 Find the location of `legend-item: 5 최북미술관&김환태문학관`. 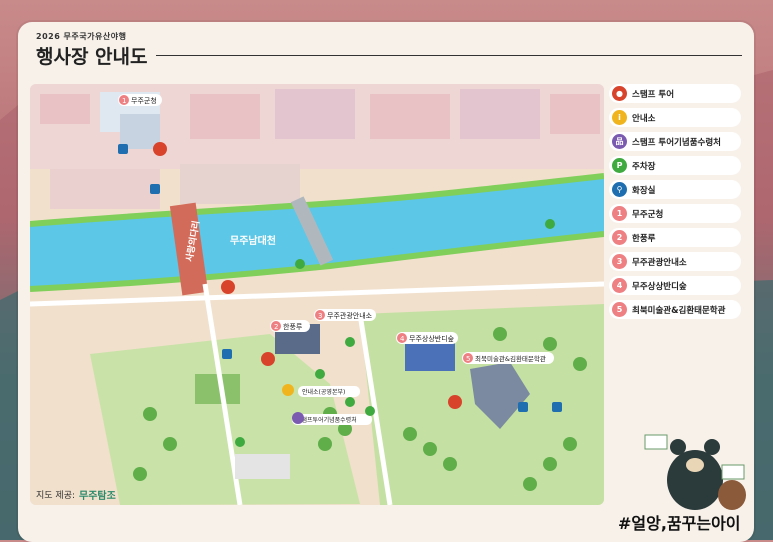

legend-item: 5 최북미술관&김환태문학관 is located at coordinates (675, 309).